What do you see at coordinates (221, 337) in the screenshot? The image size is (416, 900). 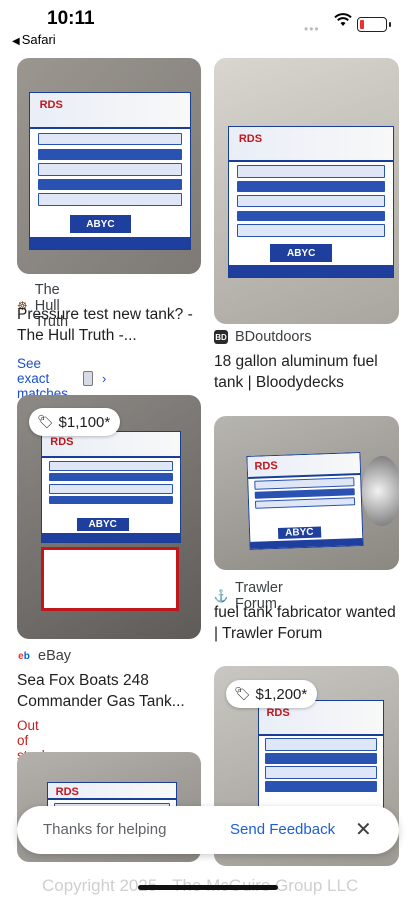 I see `bd-icon: BD` at bounding box center [221, 337].